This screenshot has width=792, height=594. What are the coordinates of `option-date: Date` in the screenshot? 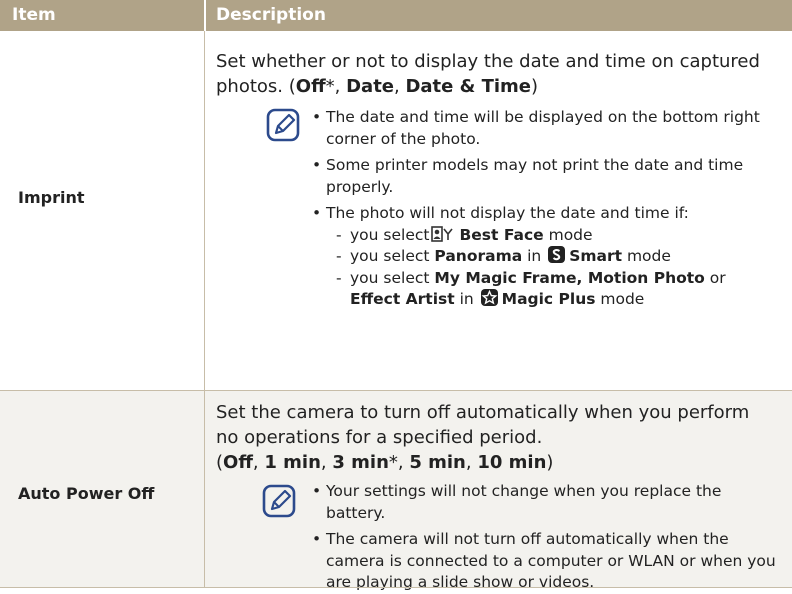 It's located at (370, 86).